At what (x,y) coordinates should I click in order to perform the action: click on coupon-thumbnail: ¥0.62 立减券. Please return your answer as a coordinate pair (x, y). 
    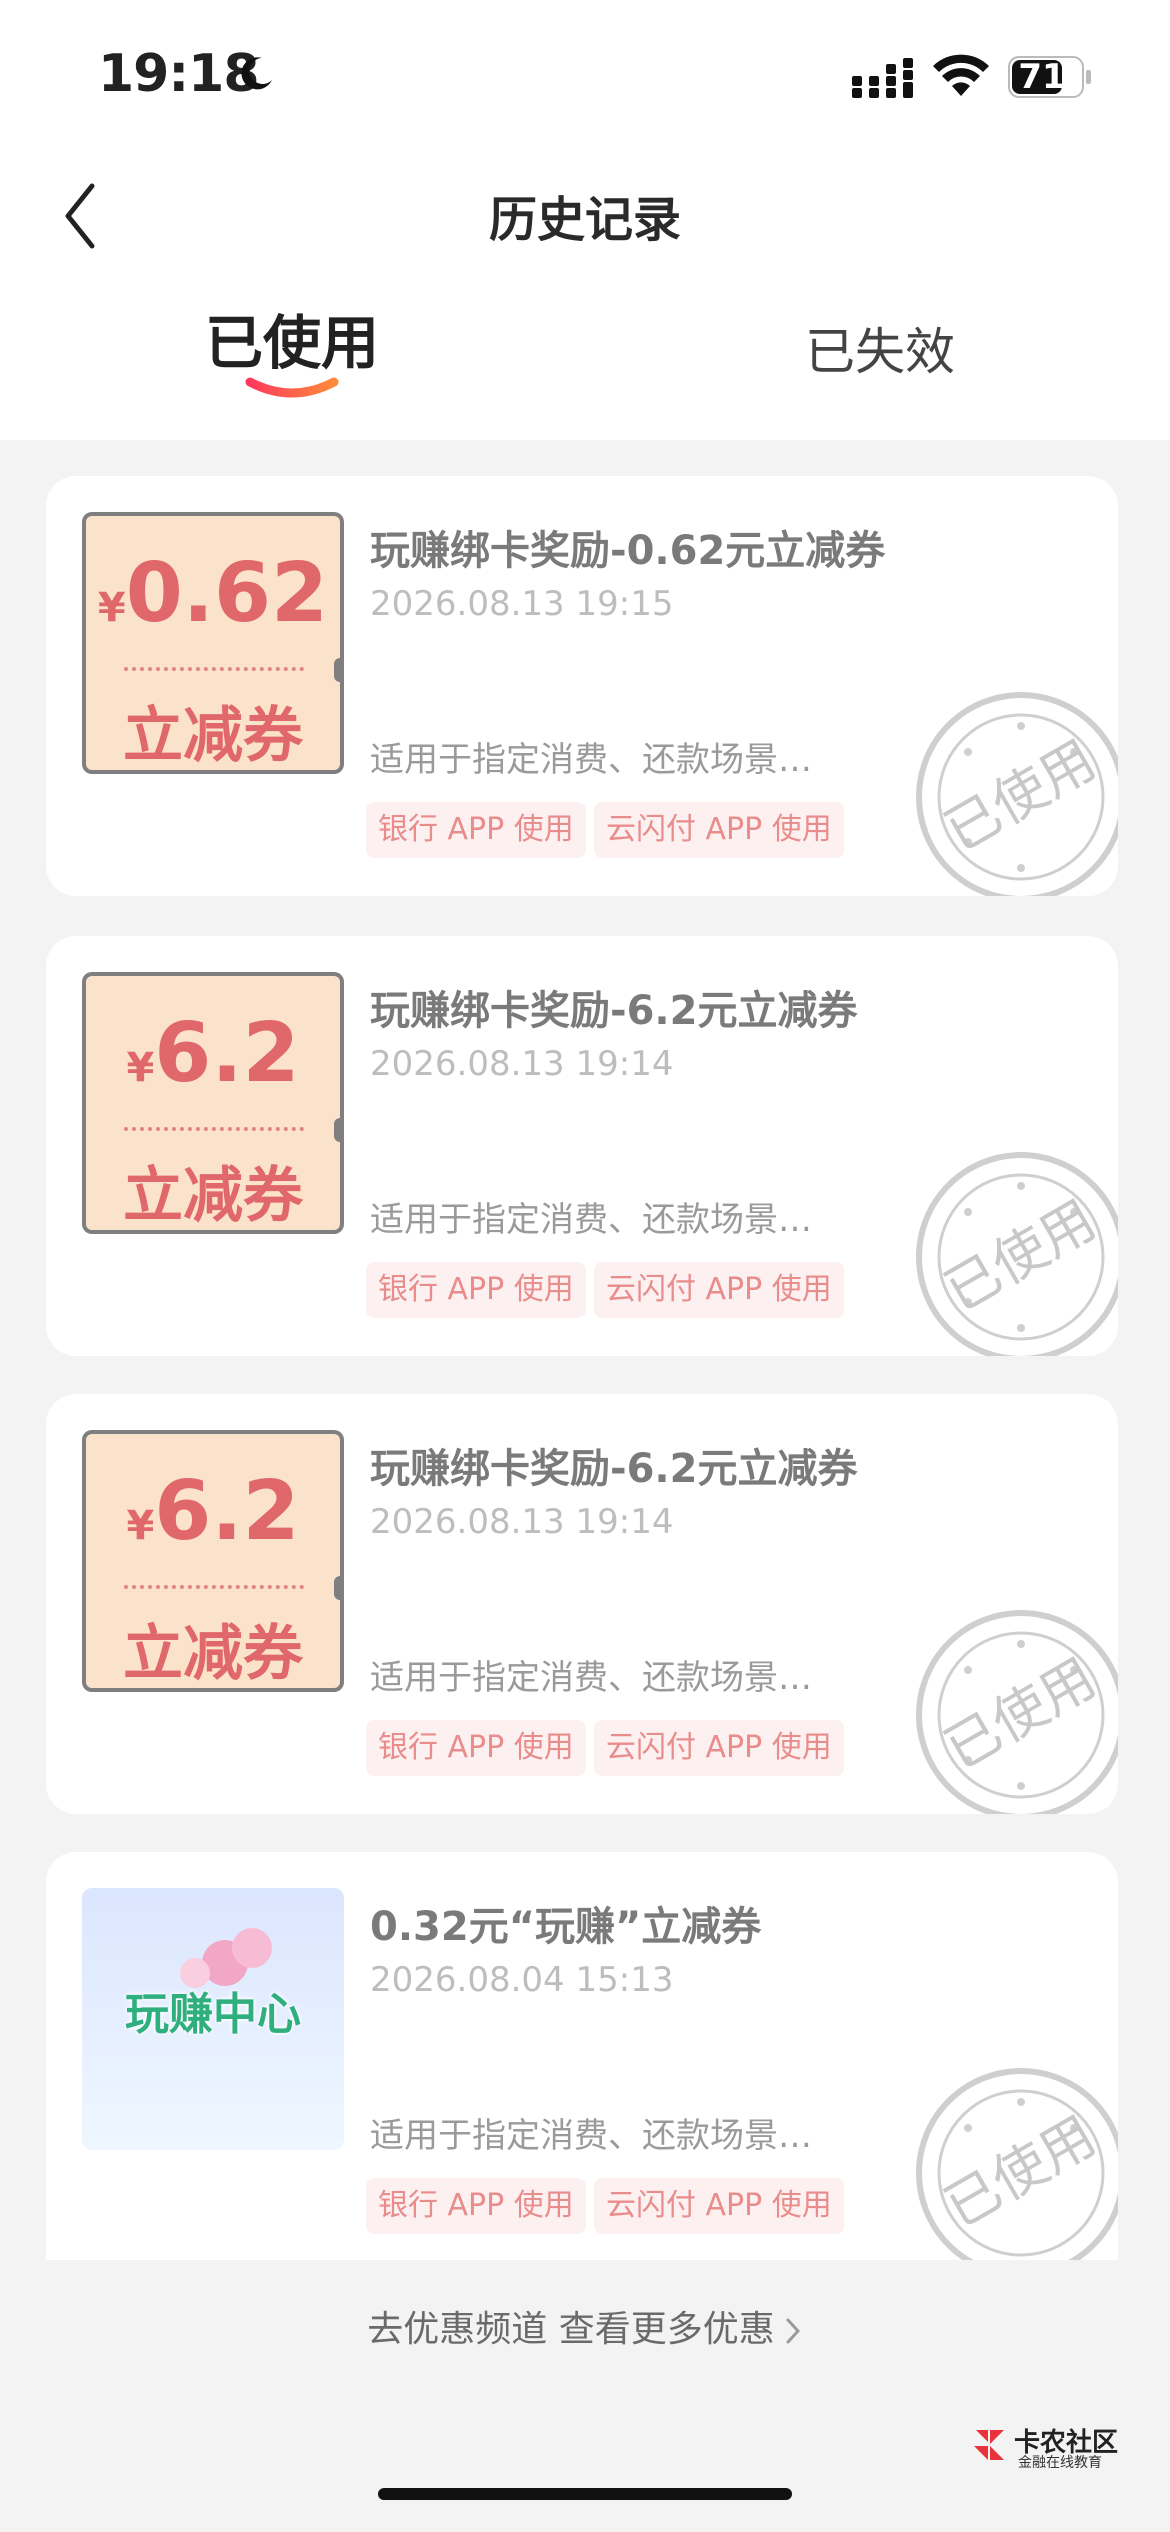
    Looking at the image, I should click on (213, 643).